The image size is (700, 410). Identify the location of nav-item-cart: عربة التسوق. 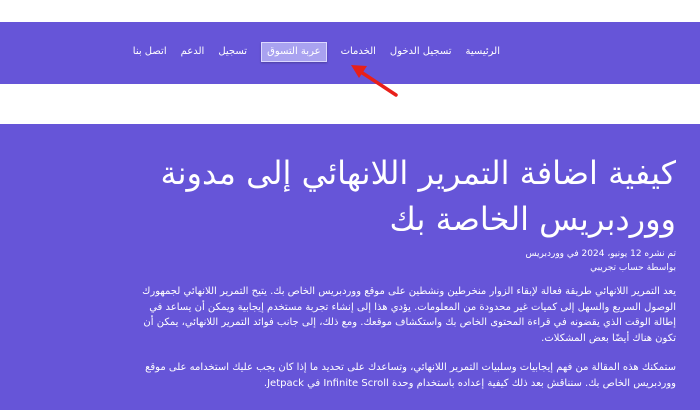
(294, 52).